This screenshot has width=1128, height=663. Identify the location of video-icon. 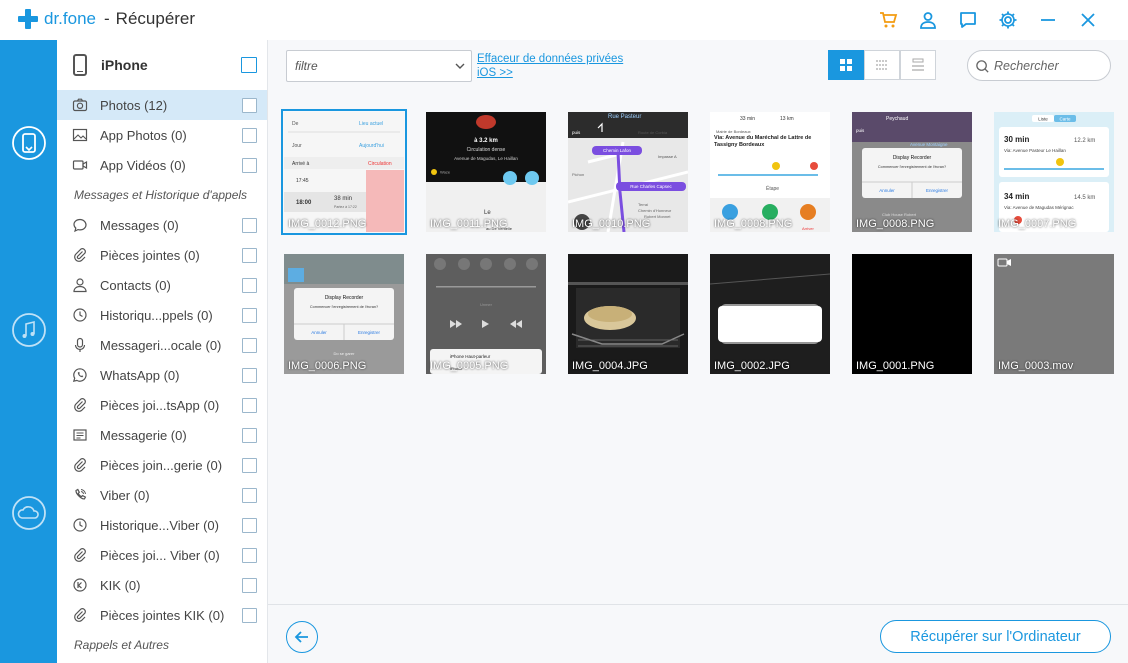
(80, 165).